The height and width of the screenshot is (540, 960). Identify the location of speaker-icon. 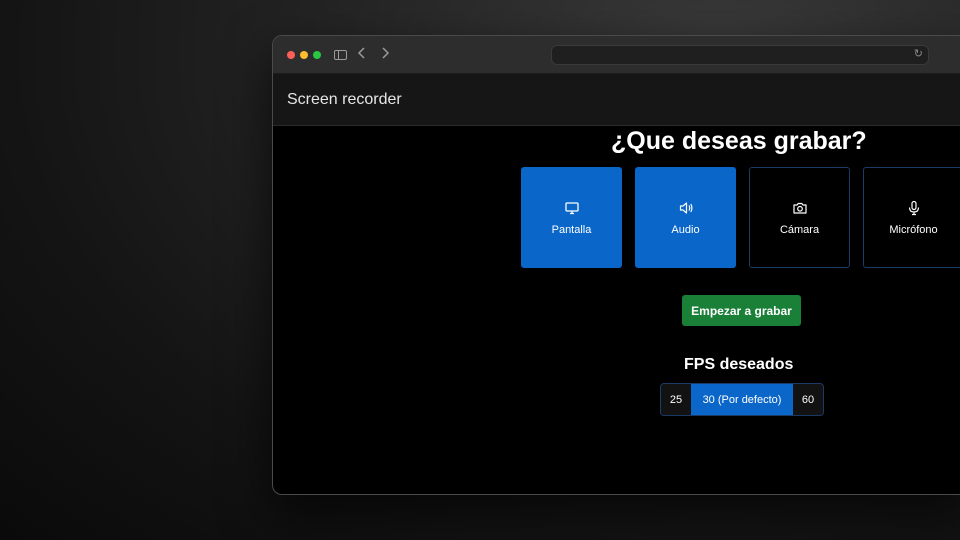
(685, 207).